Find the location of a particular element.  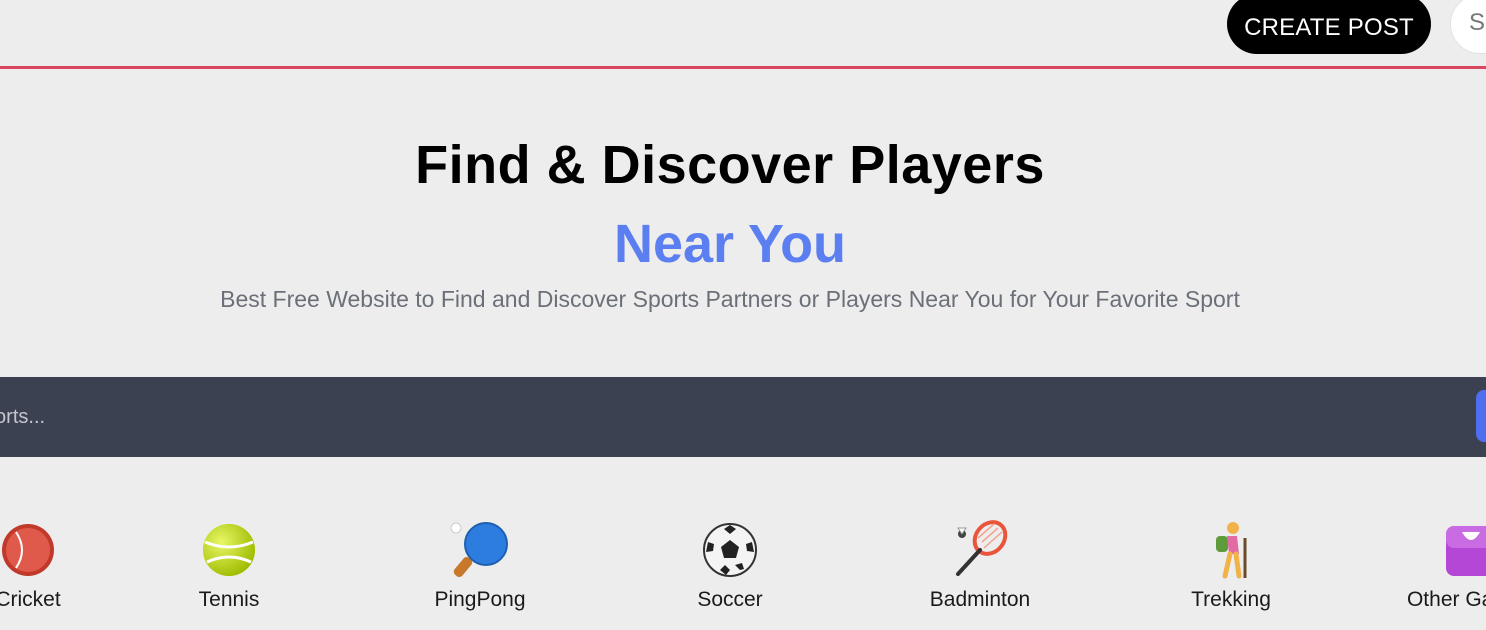

tennis-ball-icon is located at coordinates (229, 550).